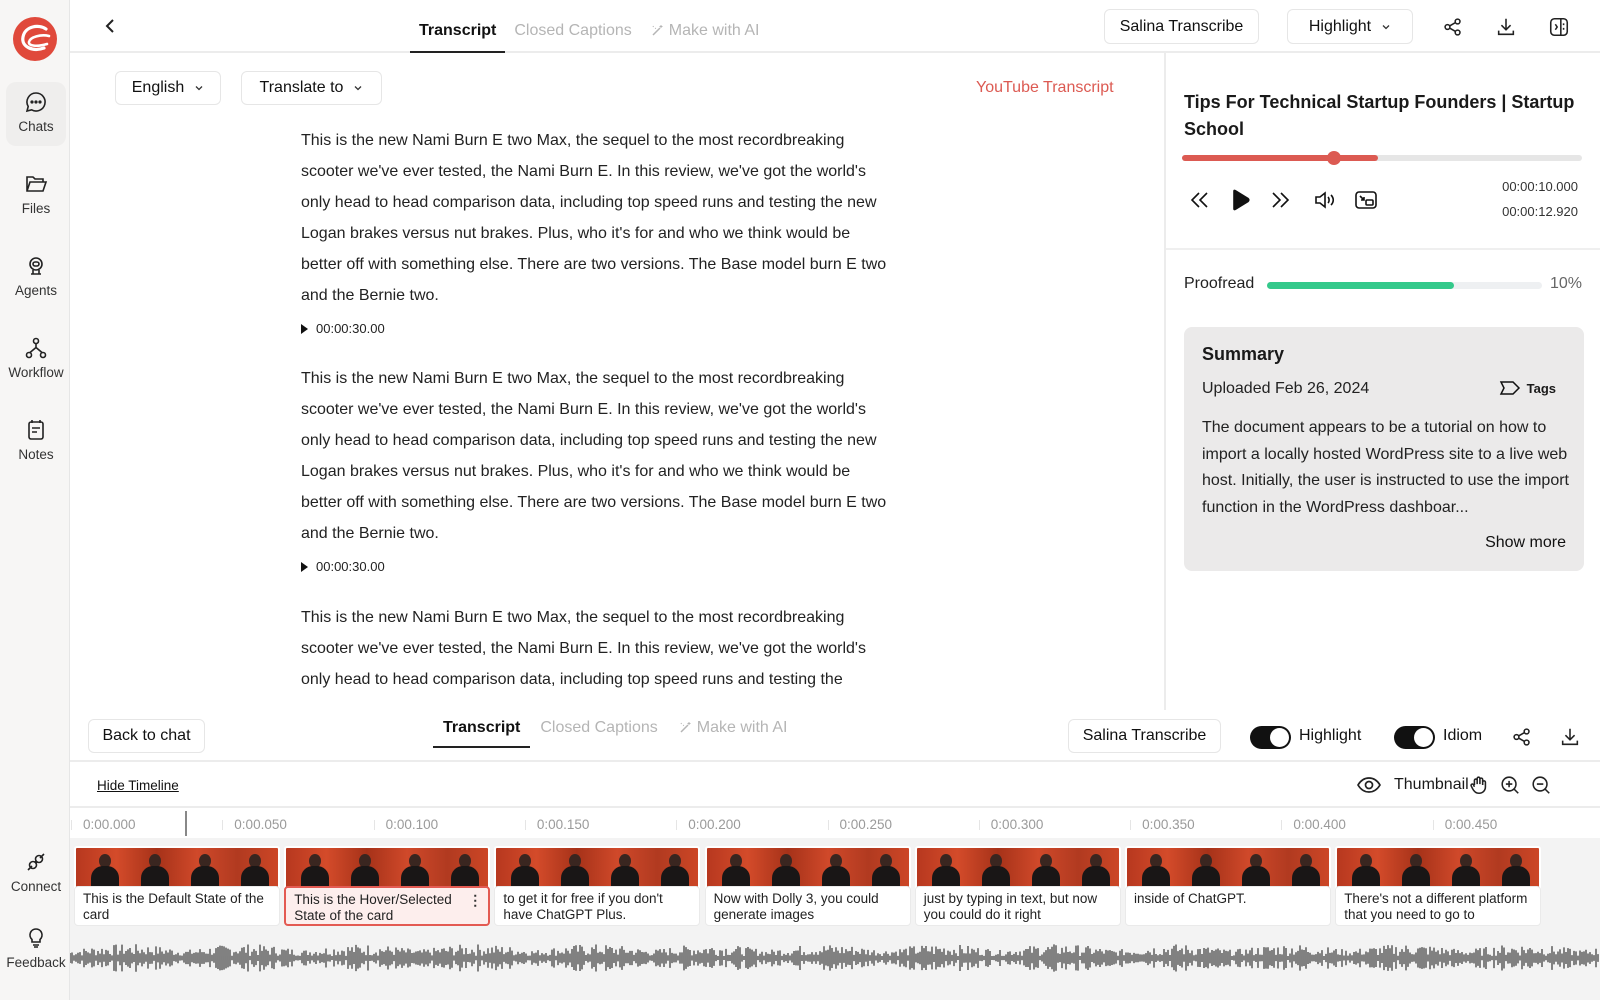 The image size is (1600, 1000). What do you see at coordinates (35, 102) in the screenshot?
I see `chat-bubble-icon` at bounding box center [35, 102].